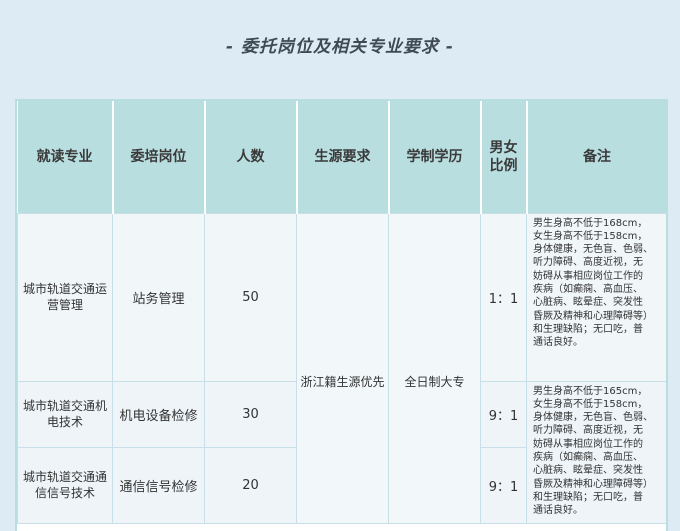  What do you see at coordinates (504, 157) in the screenshot?
I see `header-ratio: 男女 比例` at bounding box center [504, 157].